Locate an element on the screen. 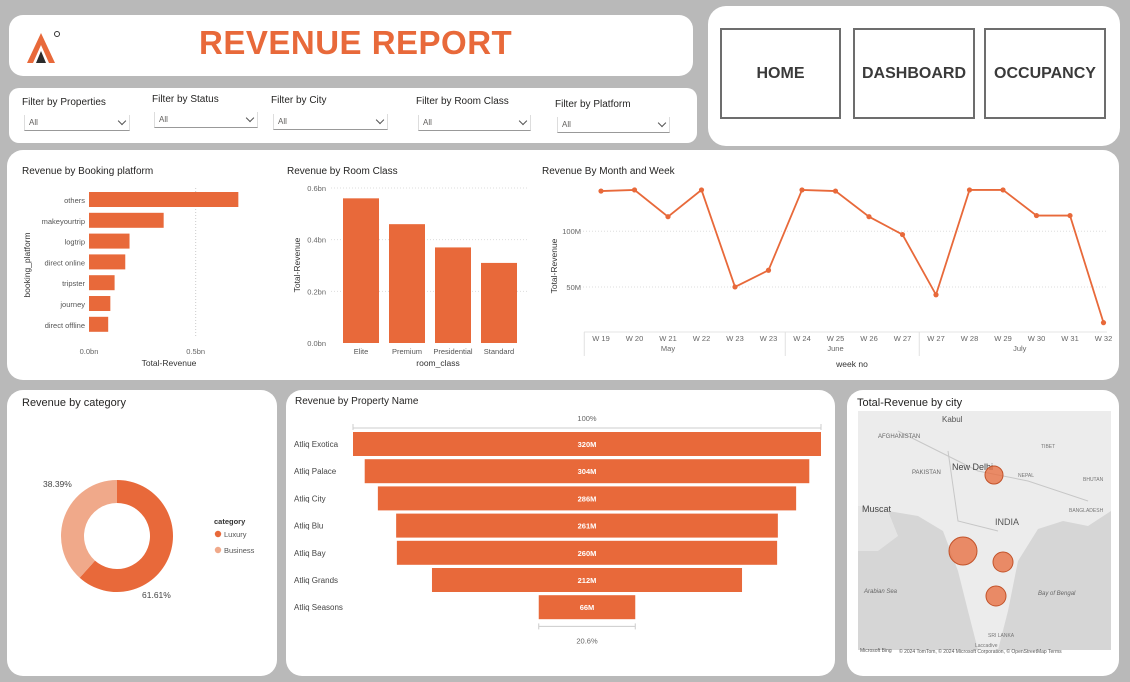 The height and width of the screenshot is (682, 1130). city-bubble-bangalore is located at coordinates (996, 596).